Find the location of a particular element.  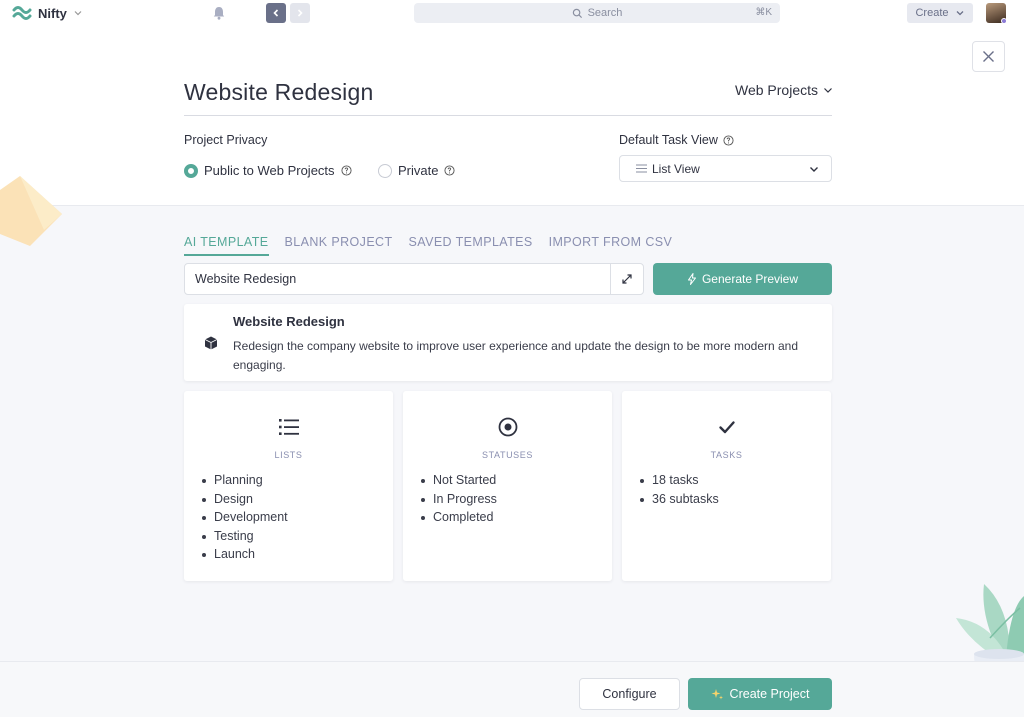

tasks-card: TASKS 18 tasks 36 subtasks is located at coordinates (726, 486).